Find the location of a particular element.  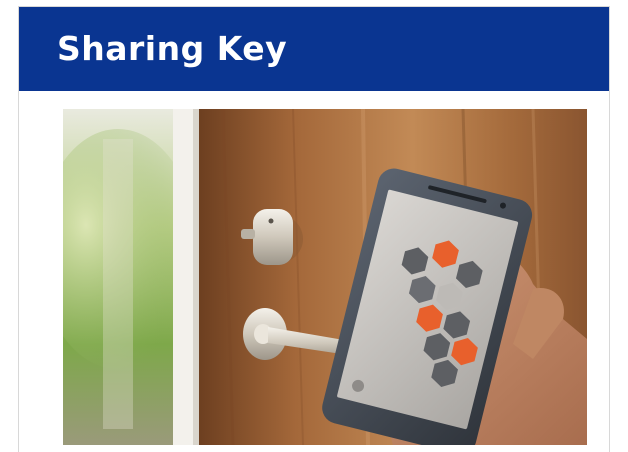

page-title: Sharing Key is located at coordinates (172, 48).